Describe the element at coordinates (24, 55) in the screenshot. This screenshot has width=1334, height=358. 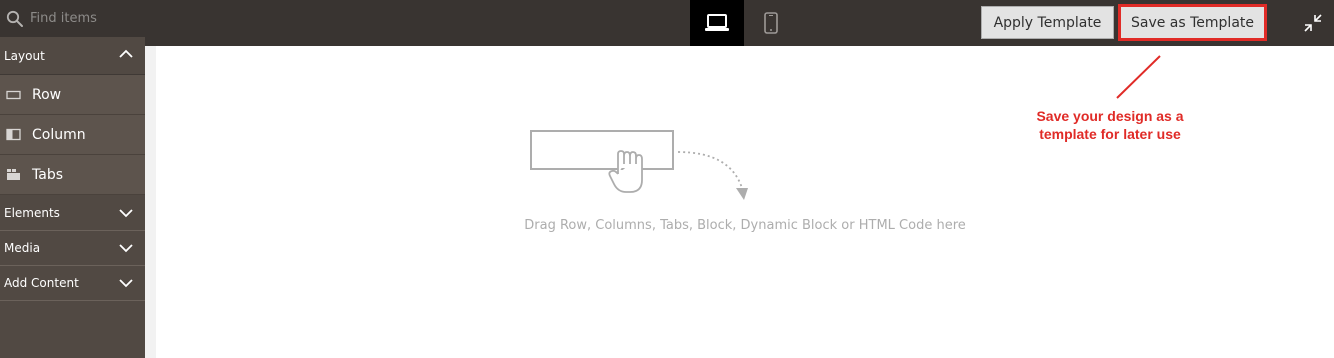
I see `layout-section-label: Layout` at that location.